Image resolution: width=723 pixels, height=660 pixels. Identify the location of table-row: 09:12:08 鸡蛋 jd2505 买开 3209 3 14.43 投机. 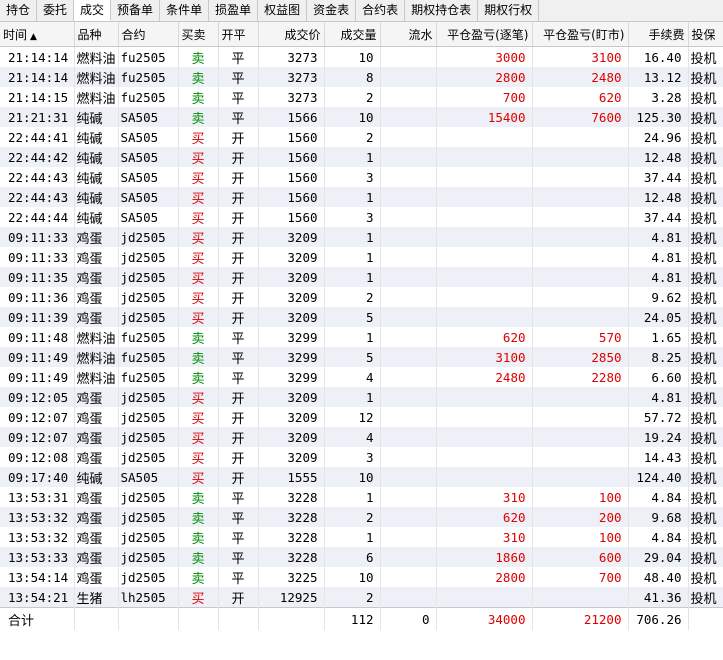
(361, 457).